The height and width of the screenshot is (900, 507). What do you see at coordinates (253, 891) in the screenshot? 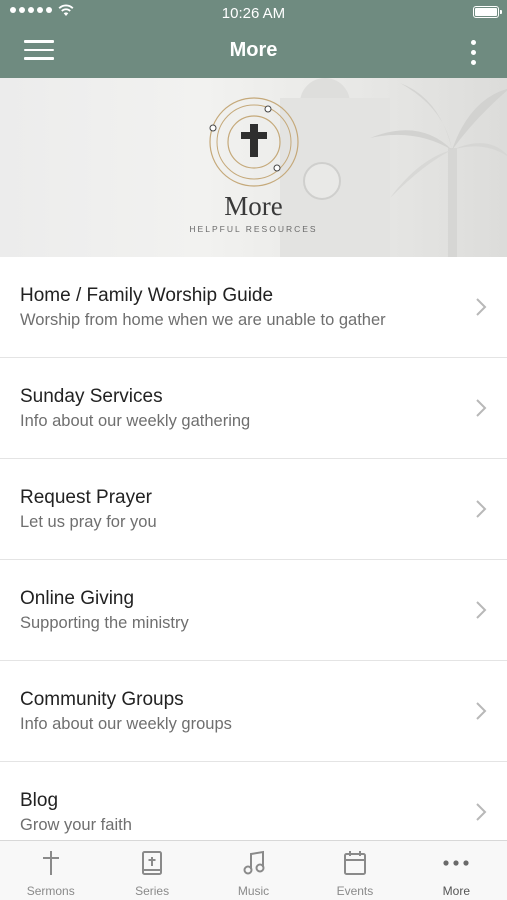
I see `tab-label: Music` at bounding box center [253, 891].